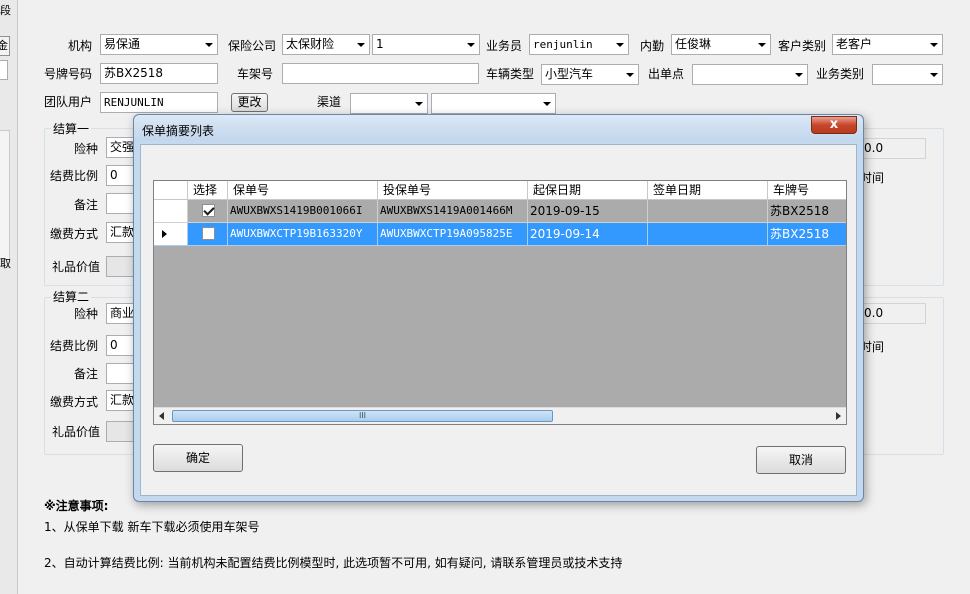 This screenshot has width=970, height=594. Describe the element at coordinates (303, 190) in the screenshot. I see `grid-header-baodan: 保单号` at that location.